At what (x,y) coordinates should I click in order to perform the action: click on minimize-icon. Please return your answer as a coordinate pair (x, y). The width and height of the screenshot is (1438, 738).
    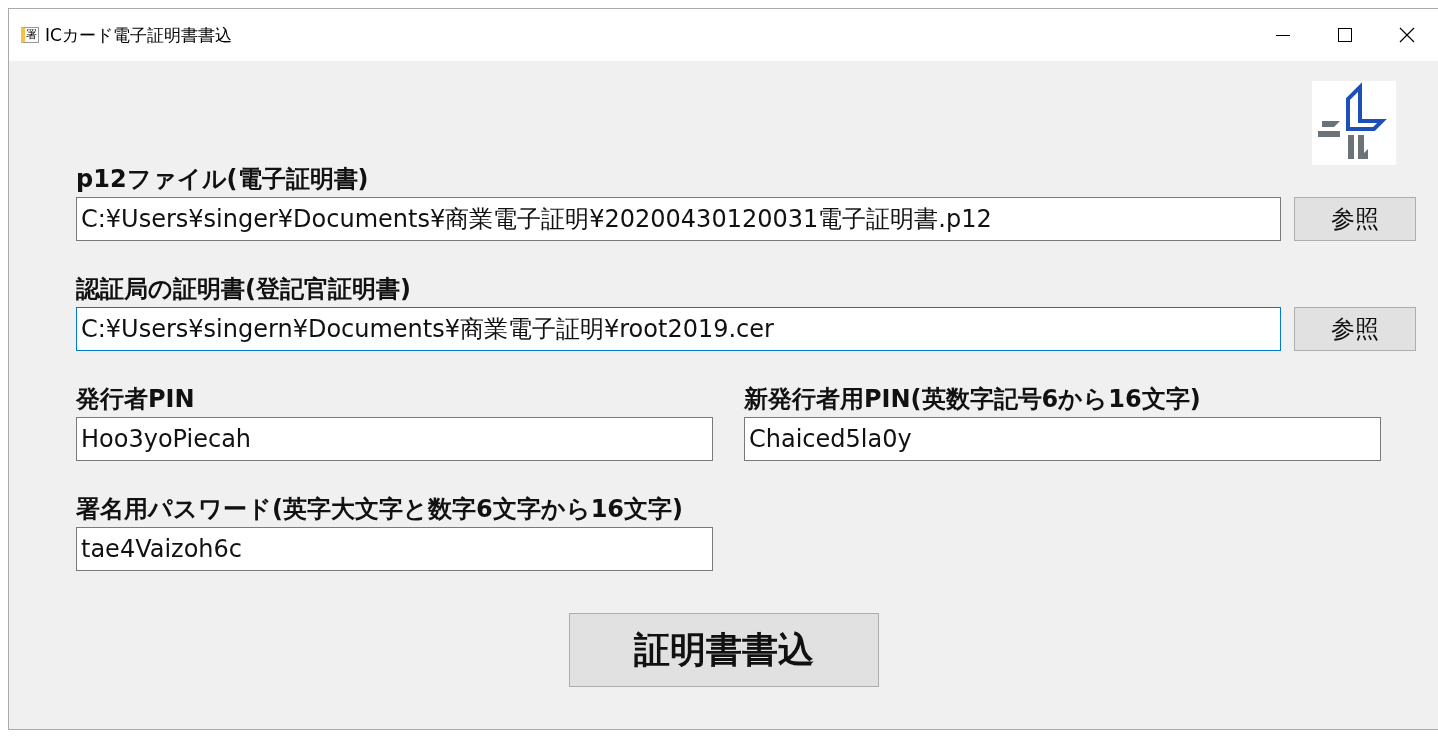
    Looking at the image, I should click on (1283, 35).